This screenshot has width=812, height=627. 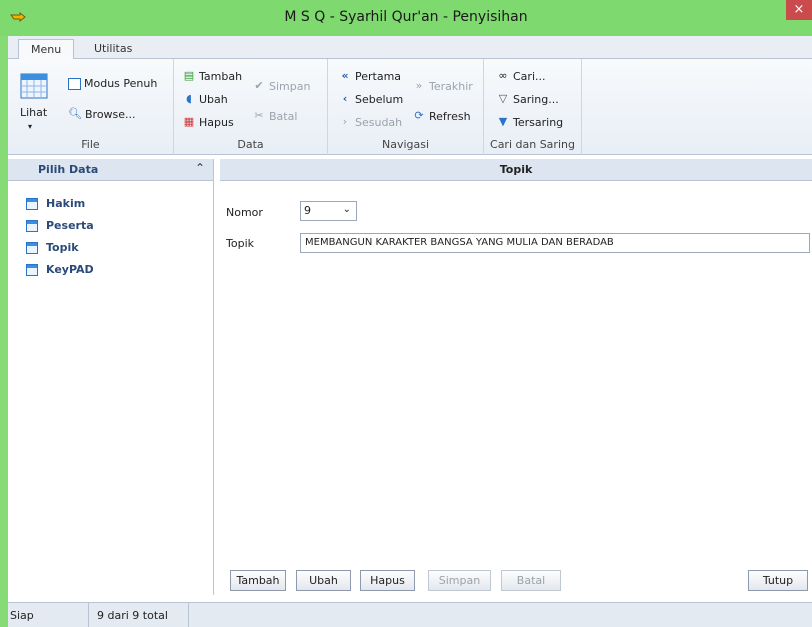 What do you see at coordinates (259, 85) in the screenshot?
I see `checkmark-icon: ✔` at bounding box center [259, 85].